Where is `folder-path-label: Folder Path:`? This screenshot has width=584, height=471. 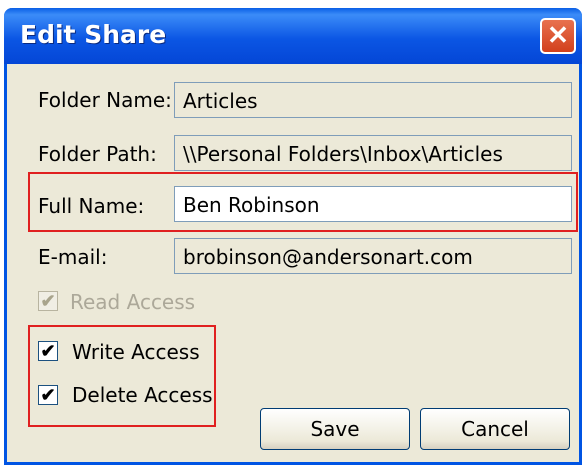
folder-path-label: Folder Path: is located at coordinates (97, 154).